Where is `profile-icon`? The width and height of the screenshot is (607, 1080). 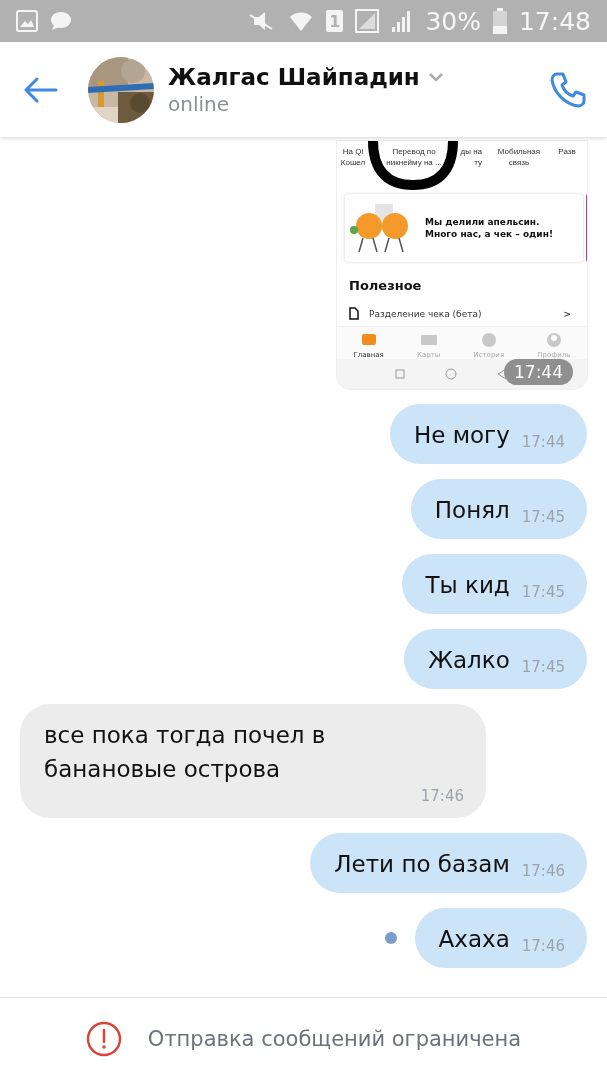
profile-icon is located at coordinates (553, 340).